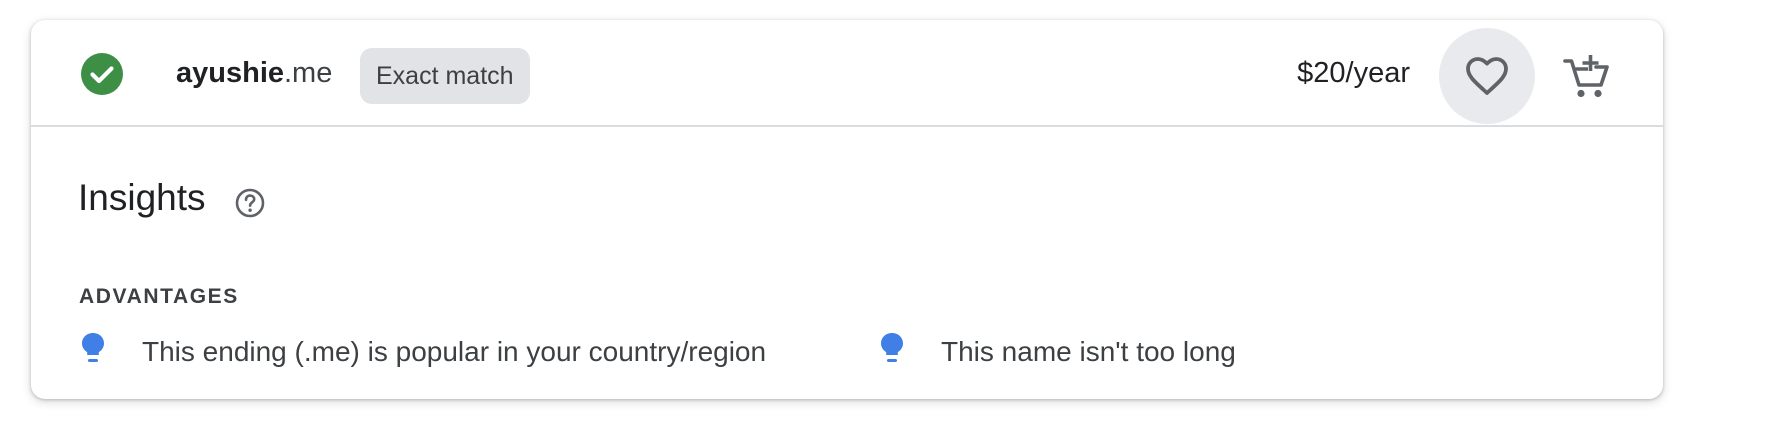 The width and height of the screenshot is (1784, 440). I want to click on help-circle-icon, so click(250, 203).